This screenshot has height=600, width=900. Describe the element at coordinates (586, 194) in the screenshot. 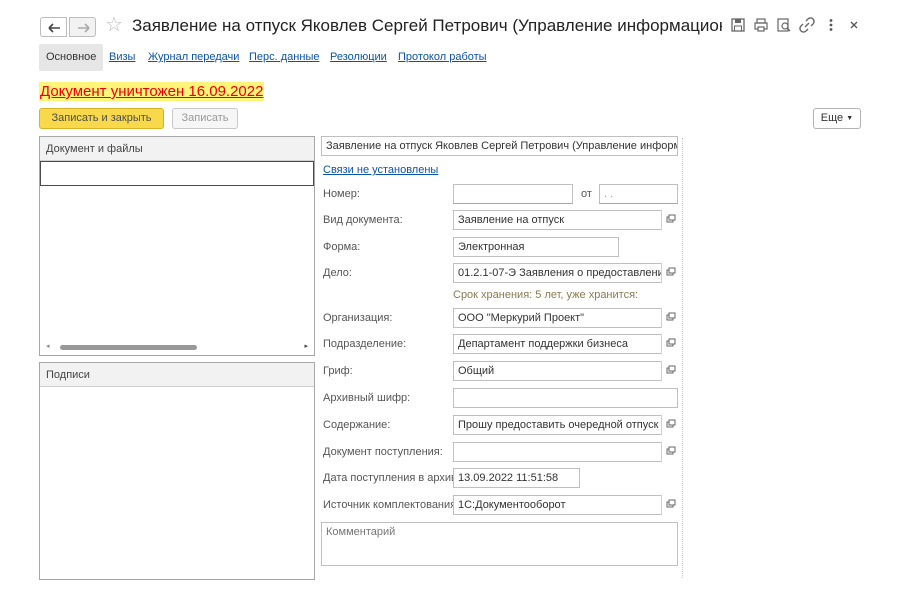

I see `date-from-label: от` at that location.